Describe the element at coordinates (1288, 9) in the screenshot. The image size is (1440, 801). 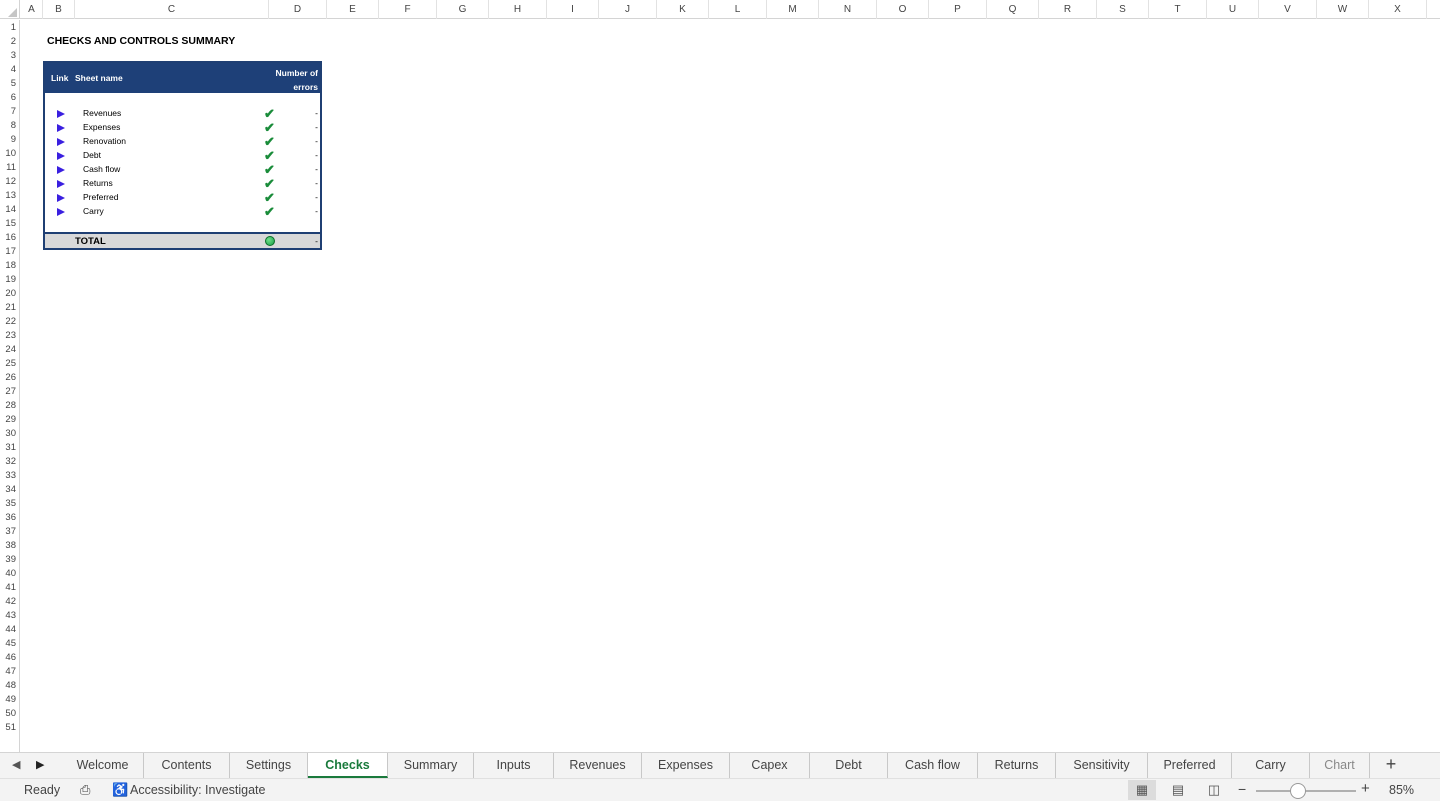
I see `column-header-v: V` at that location.